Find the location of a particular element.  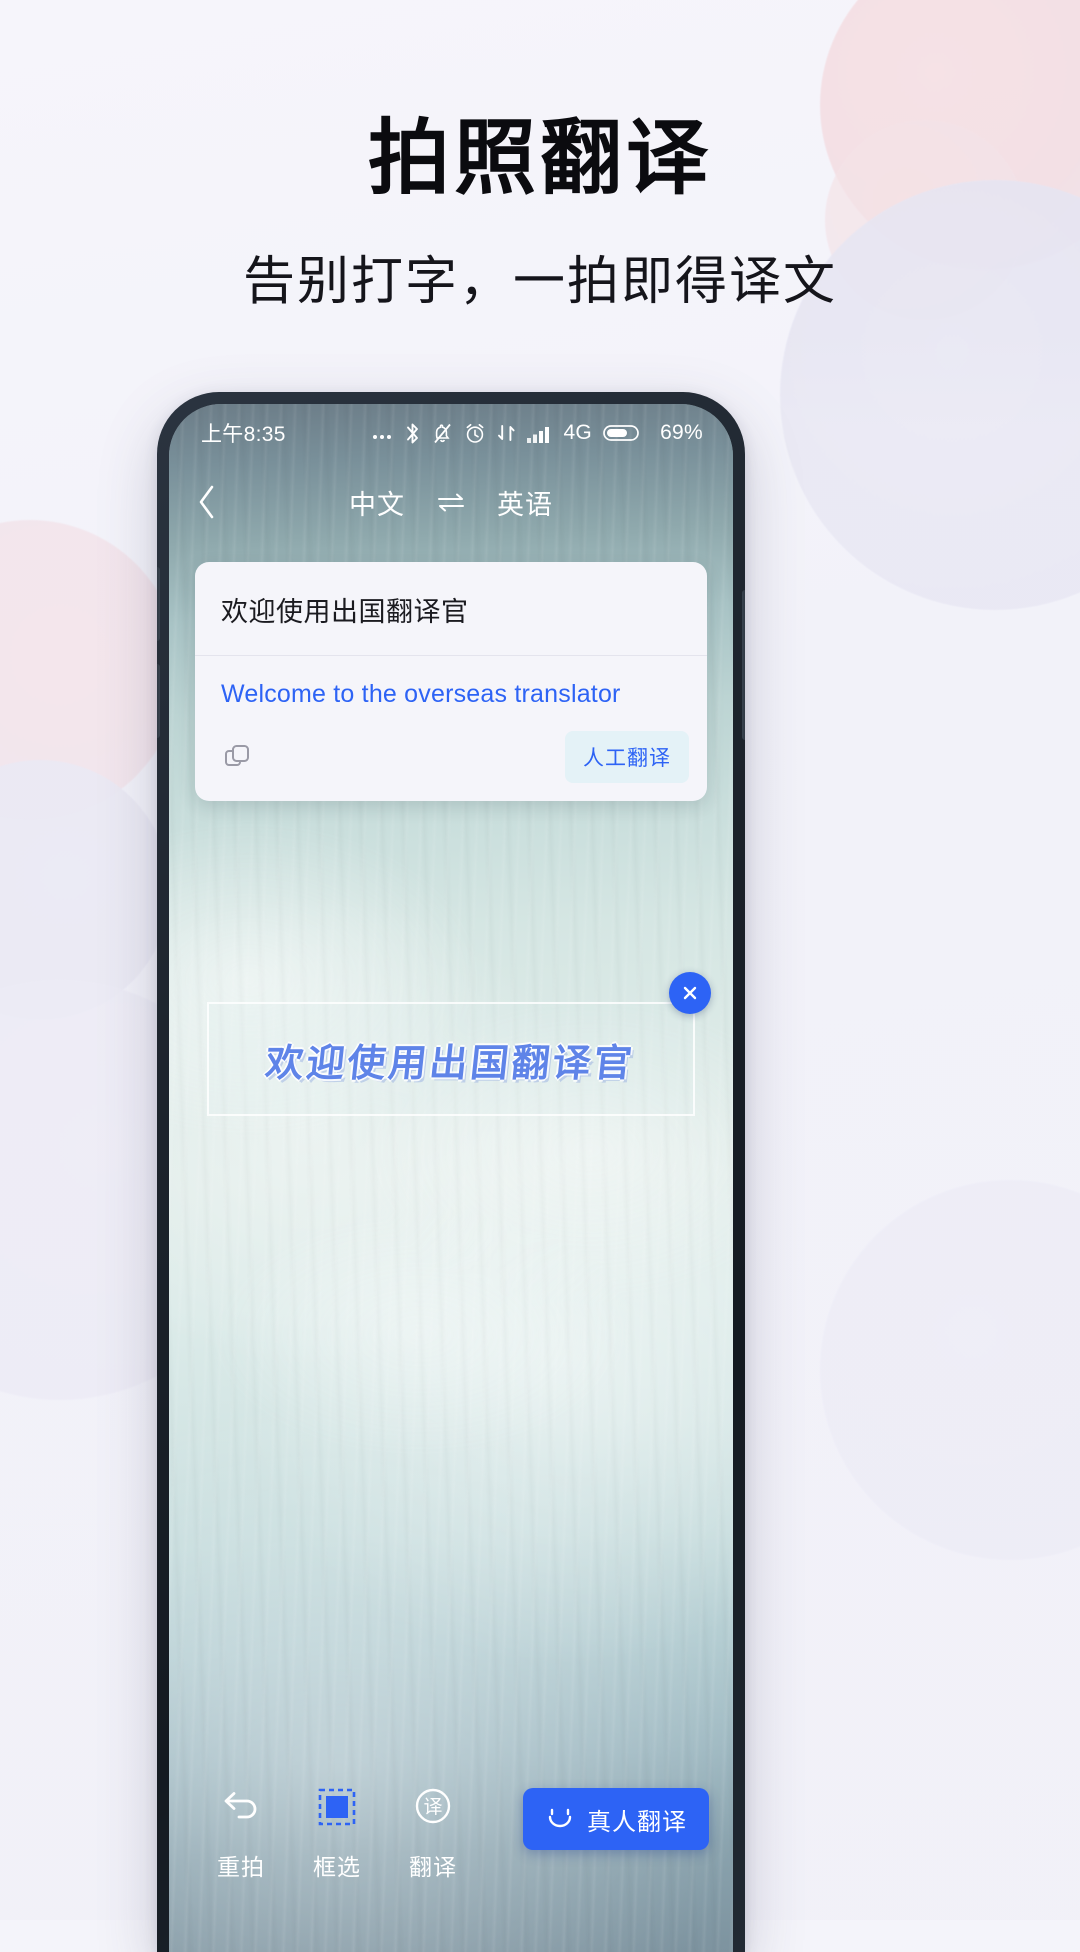

camera-bottom-toolbar: 重拍 框选 译 翻译 真人翻译 is located at coordinates (451, 1857).